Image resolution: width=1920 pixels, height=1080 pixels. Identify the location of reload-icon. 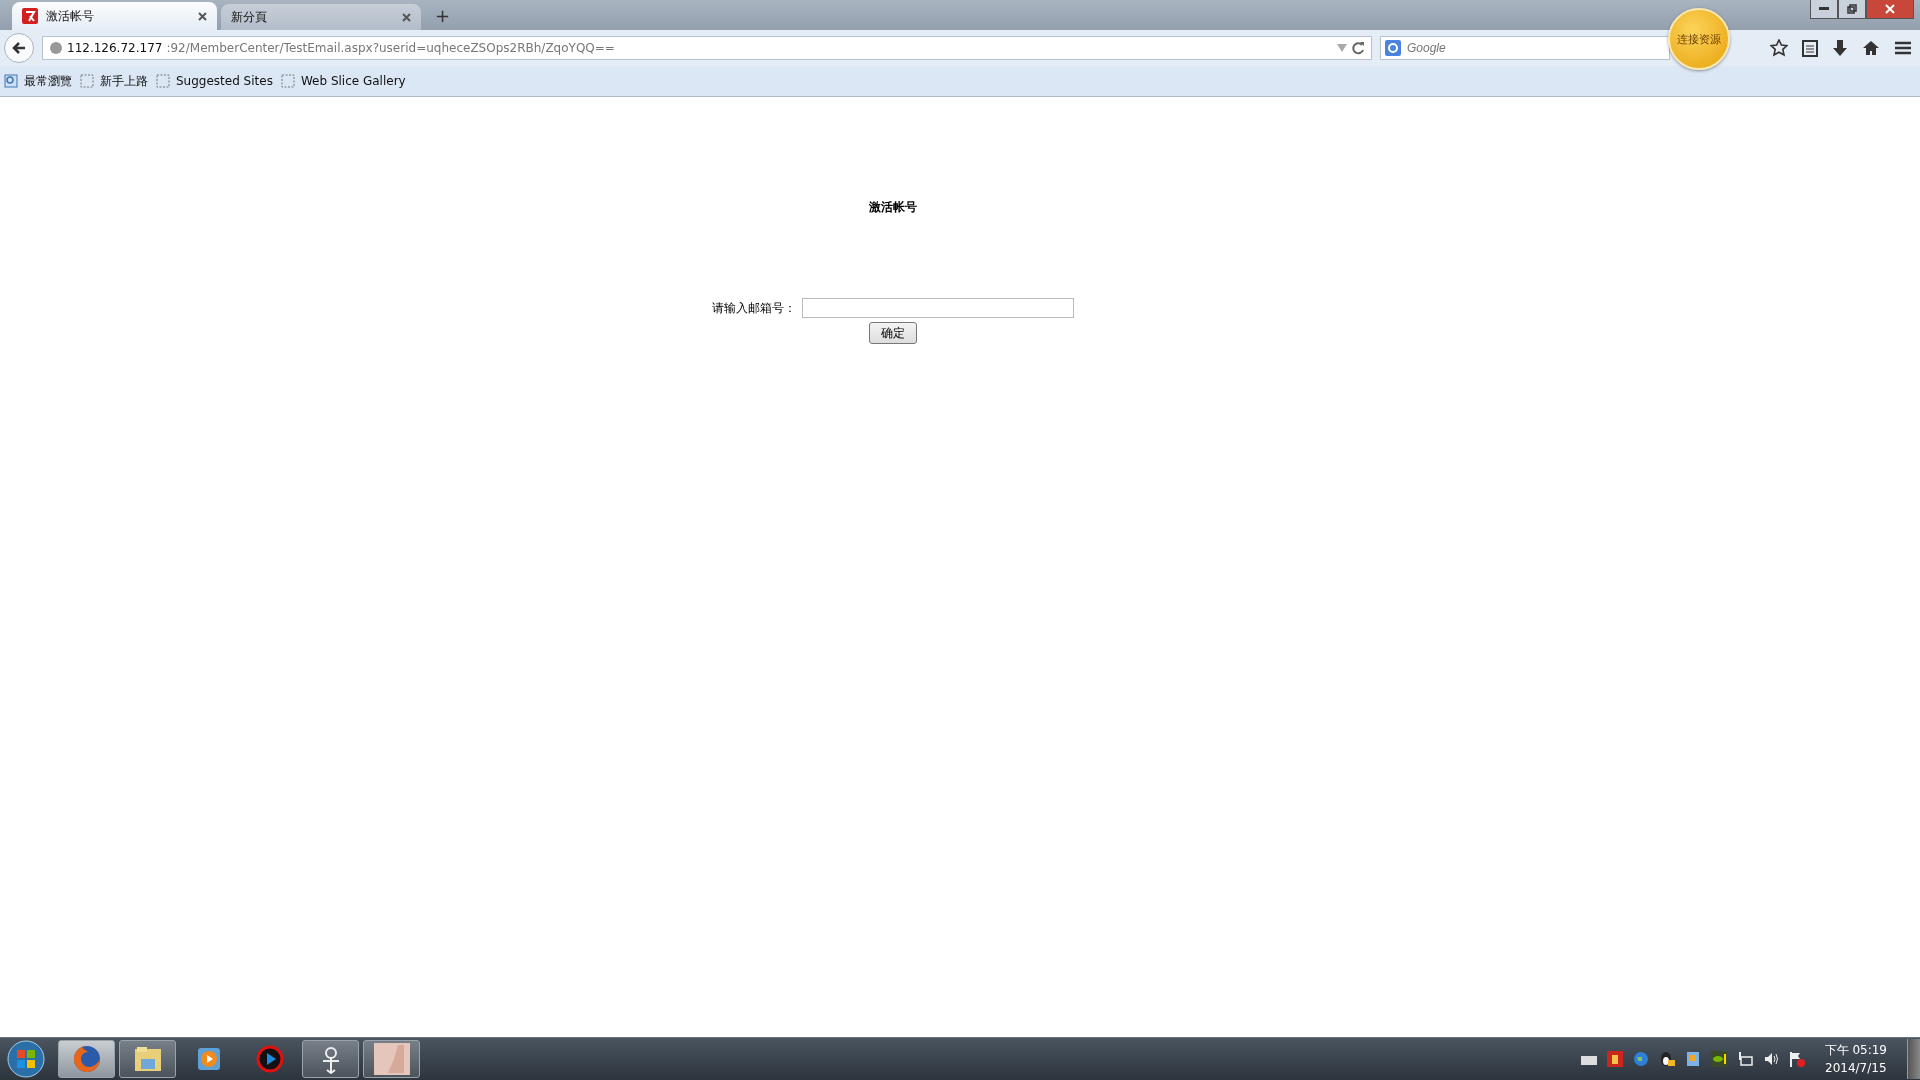
(1358, 48).